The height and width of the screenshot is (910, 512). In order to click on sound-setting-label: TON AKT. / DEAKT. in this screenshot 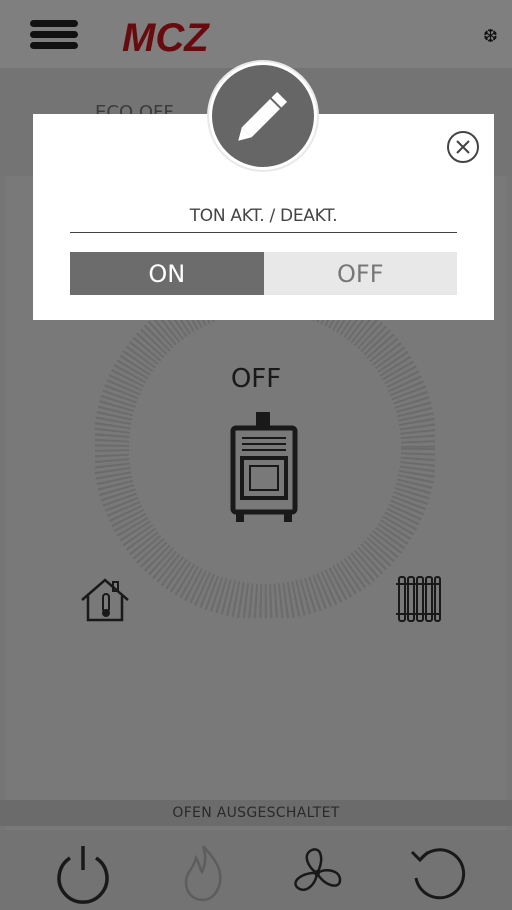, I will do `click(263, 219)`.